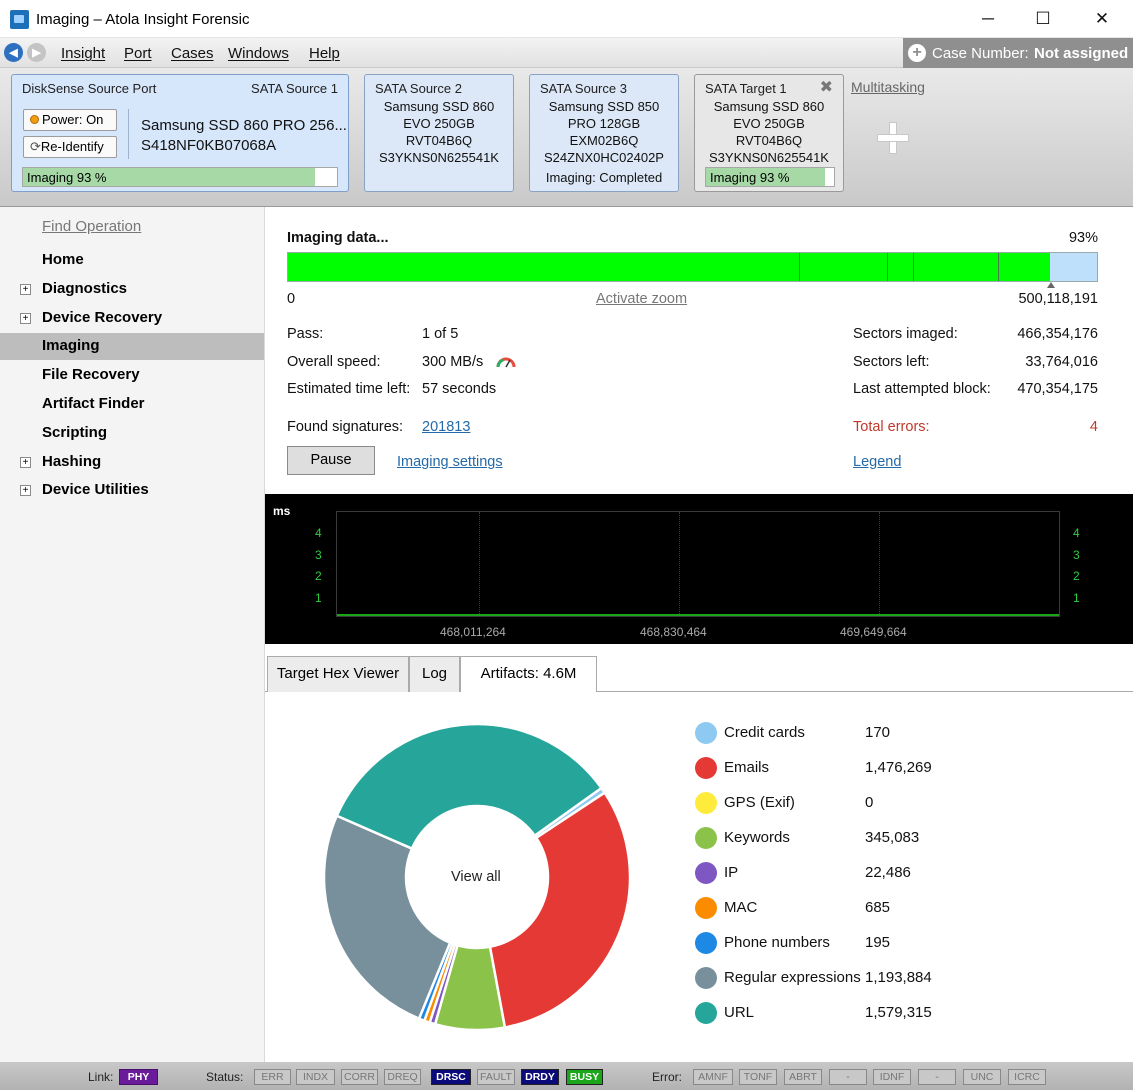 The width and height of the screenshot is (1133, 1090). What do you see at coordinates (740, 907) in the screenshot?
I see `legend-label: MAC` at bounding box center [740, 907].